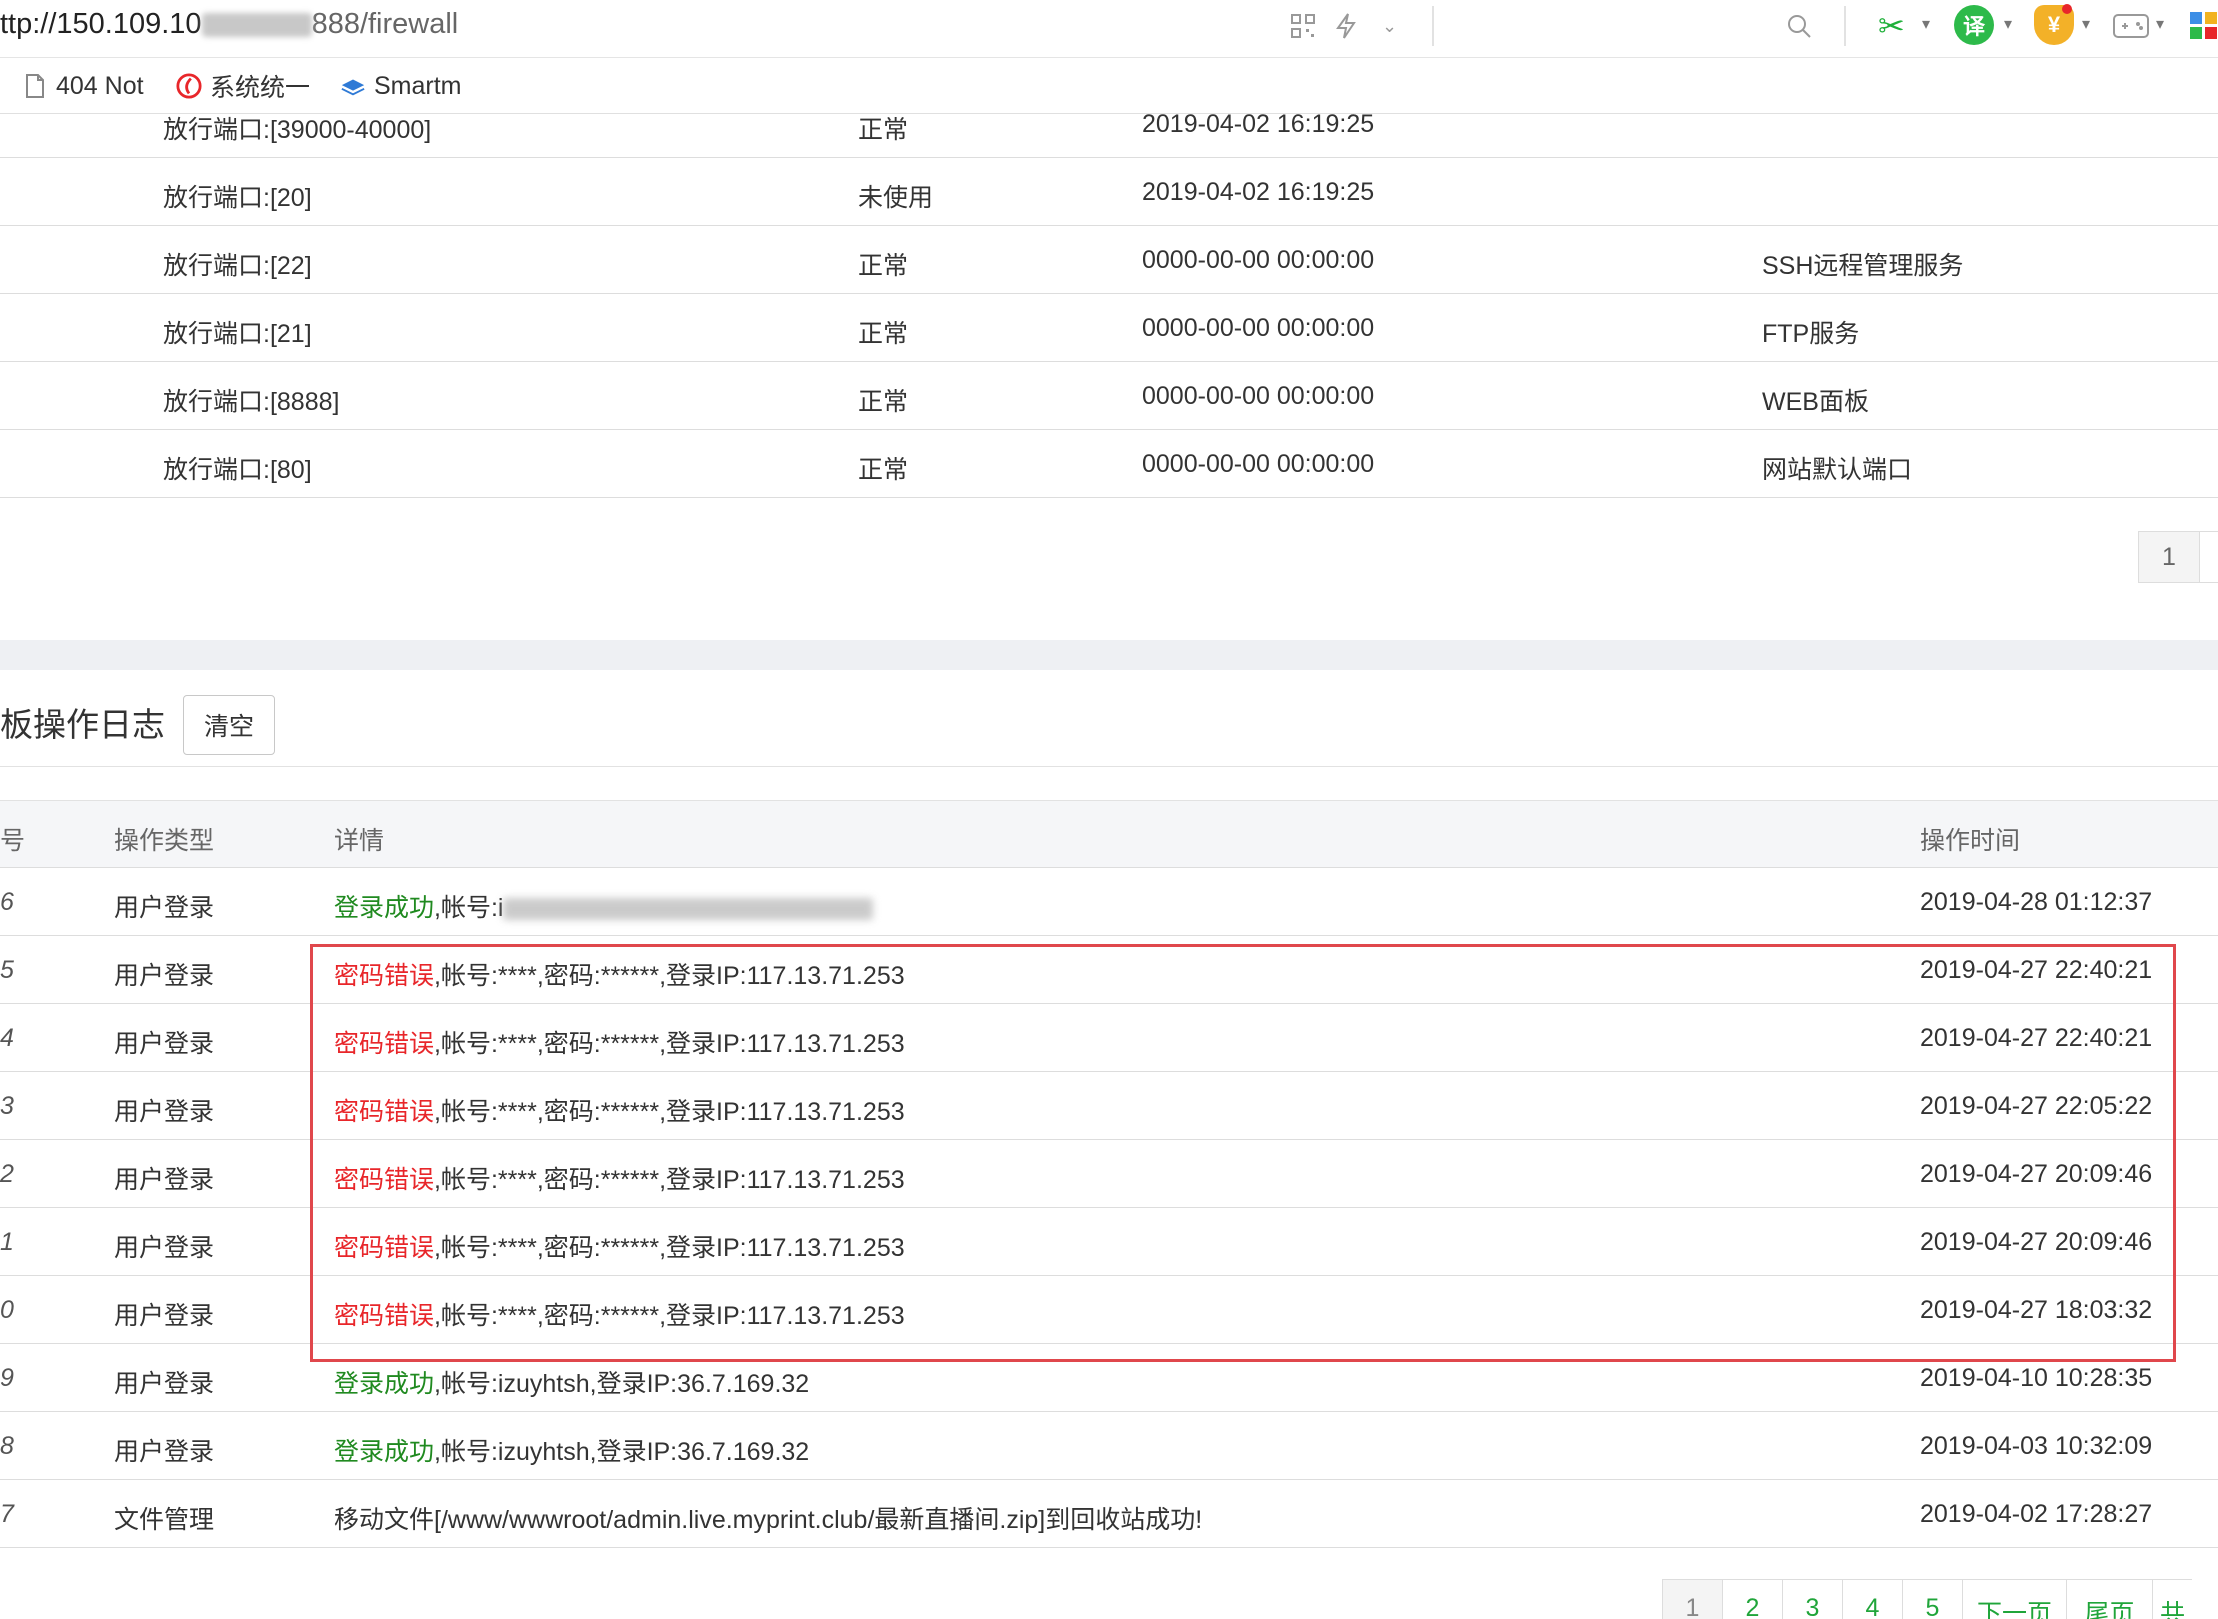 This screenshot has height=1619, width=2218. I want to click on table-row: 放行端口:[80] 正常 0000-00-00 00:00:00 网站默认端口, so click(1109, 464).